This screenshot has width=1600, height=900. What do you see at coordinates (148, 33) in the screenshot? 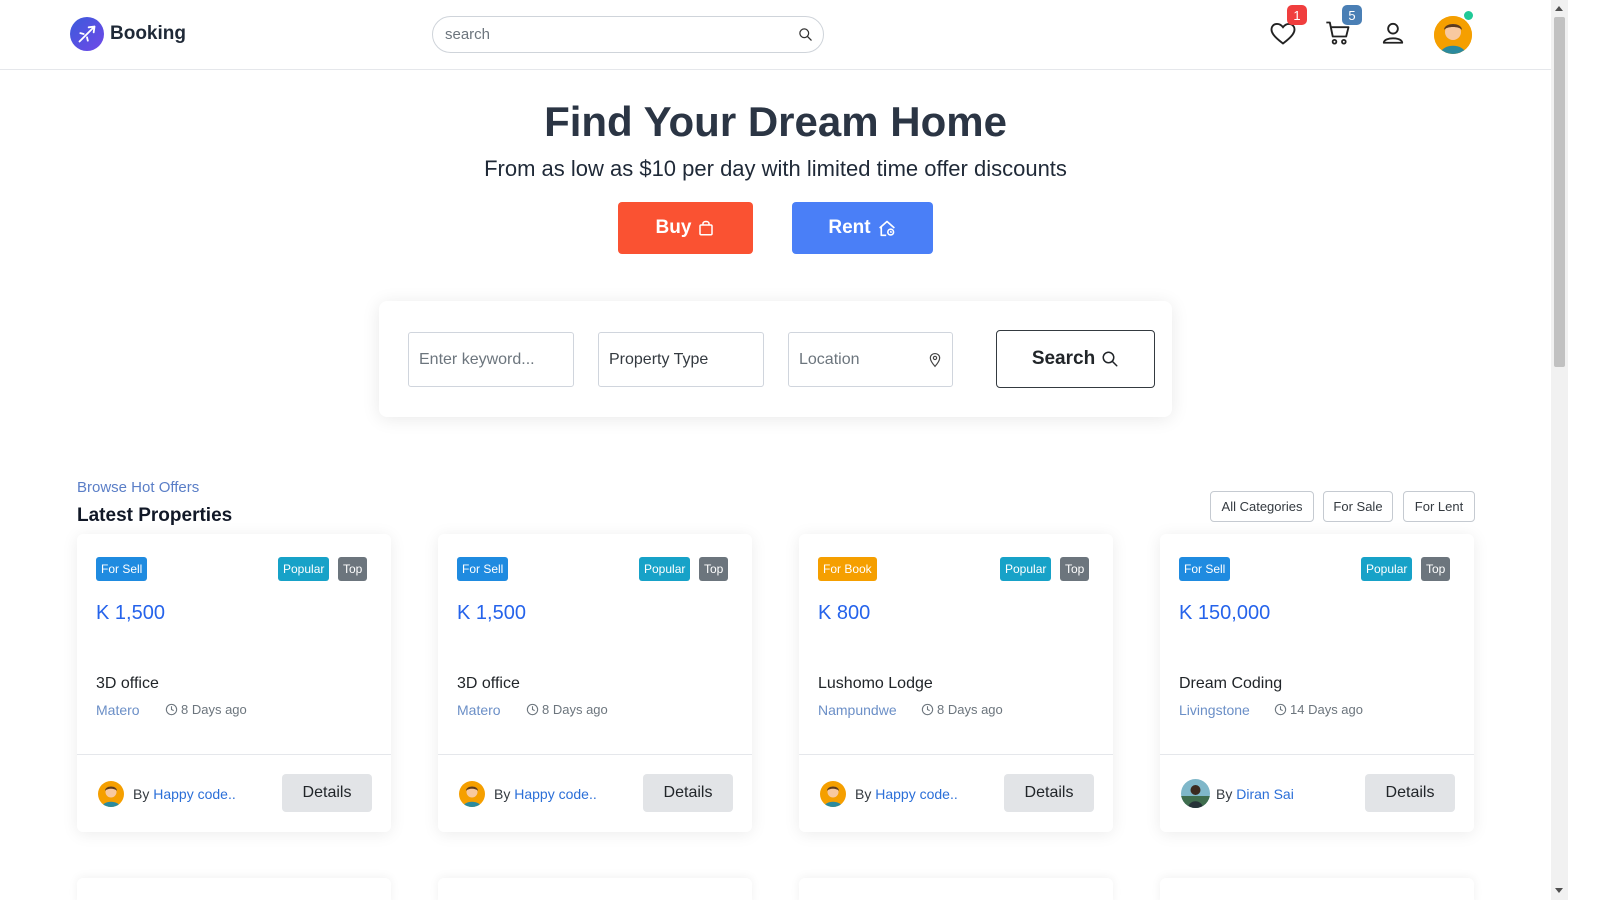
I see `brand-name: Booking` at bounding box center [148, 33].